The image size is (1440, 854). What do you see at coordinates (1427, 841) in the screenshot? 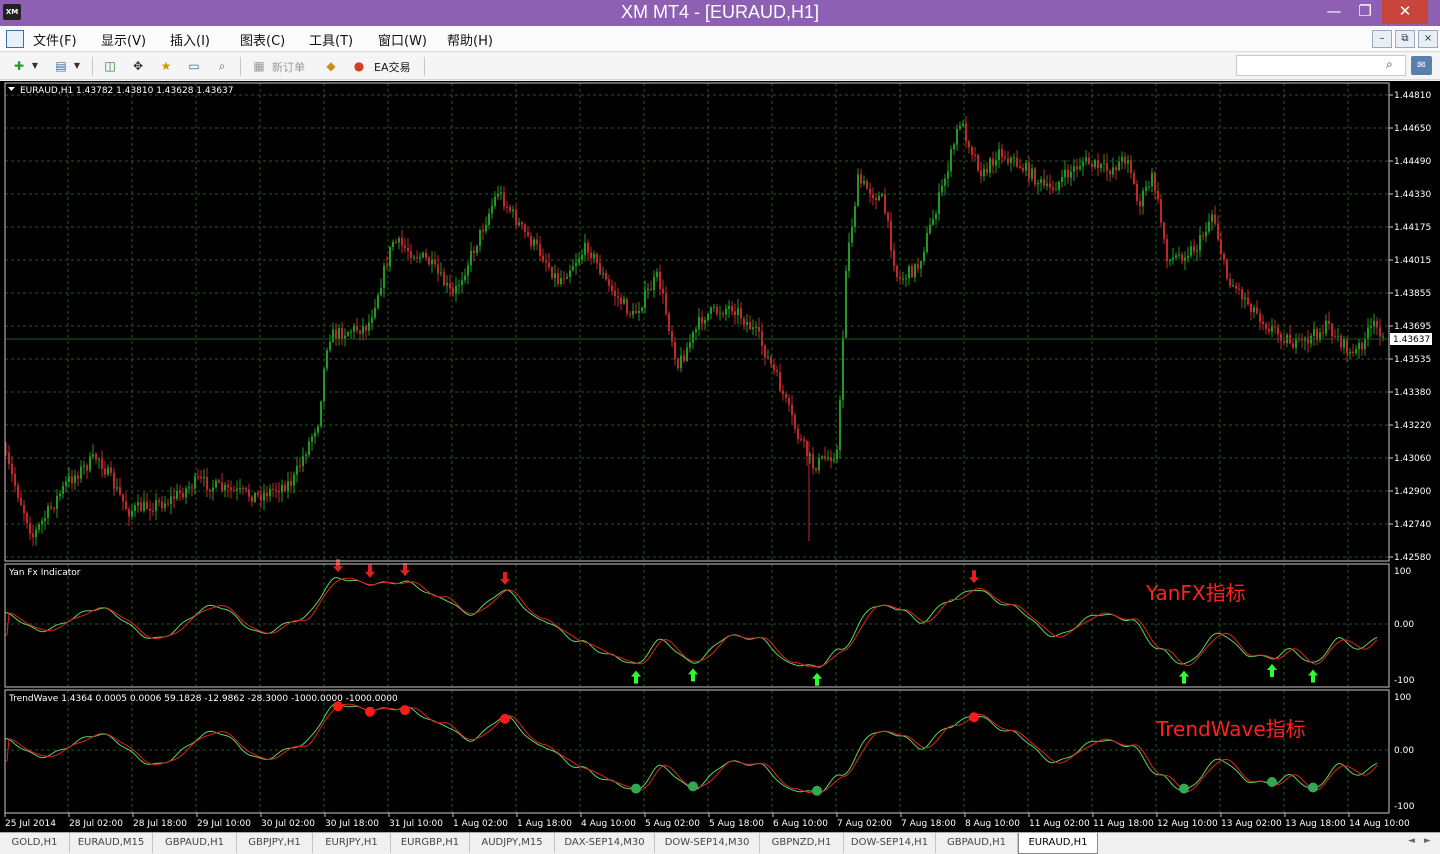
I see `tab-scroll-right-icon: ►` at bounding box center [1427, 841].